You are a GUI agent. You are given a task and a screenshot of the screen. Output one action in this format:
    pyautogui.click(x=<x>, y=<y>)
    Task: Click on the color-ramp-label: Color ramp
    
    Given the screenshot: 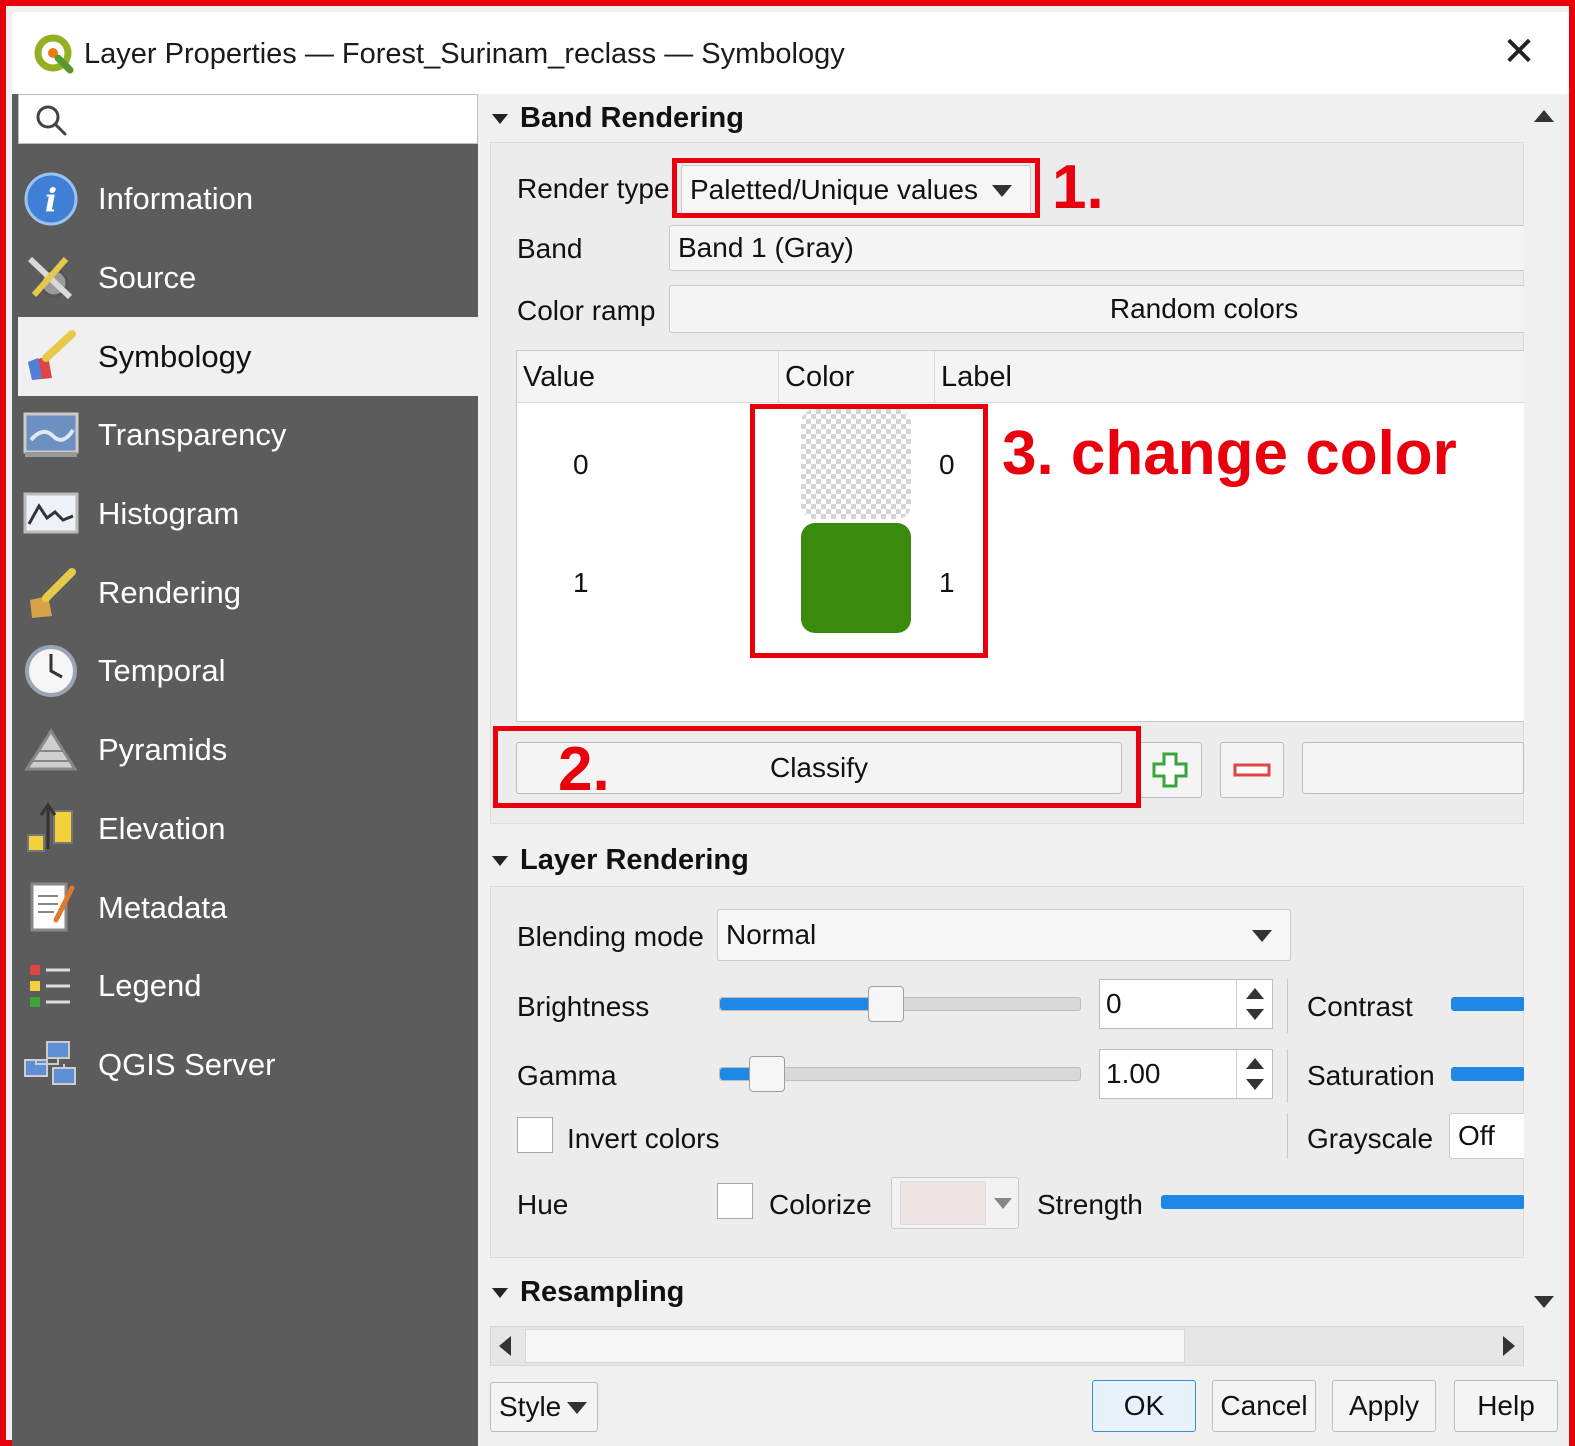 What is the action you would take?
    pyautogui.click(x=586, y=310)
    